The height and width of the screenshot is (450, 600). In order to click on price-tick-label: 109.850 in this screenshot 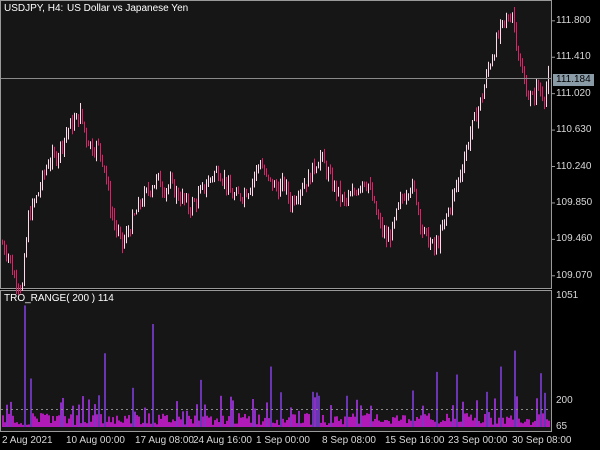, I will do `click(574, 202)`.